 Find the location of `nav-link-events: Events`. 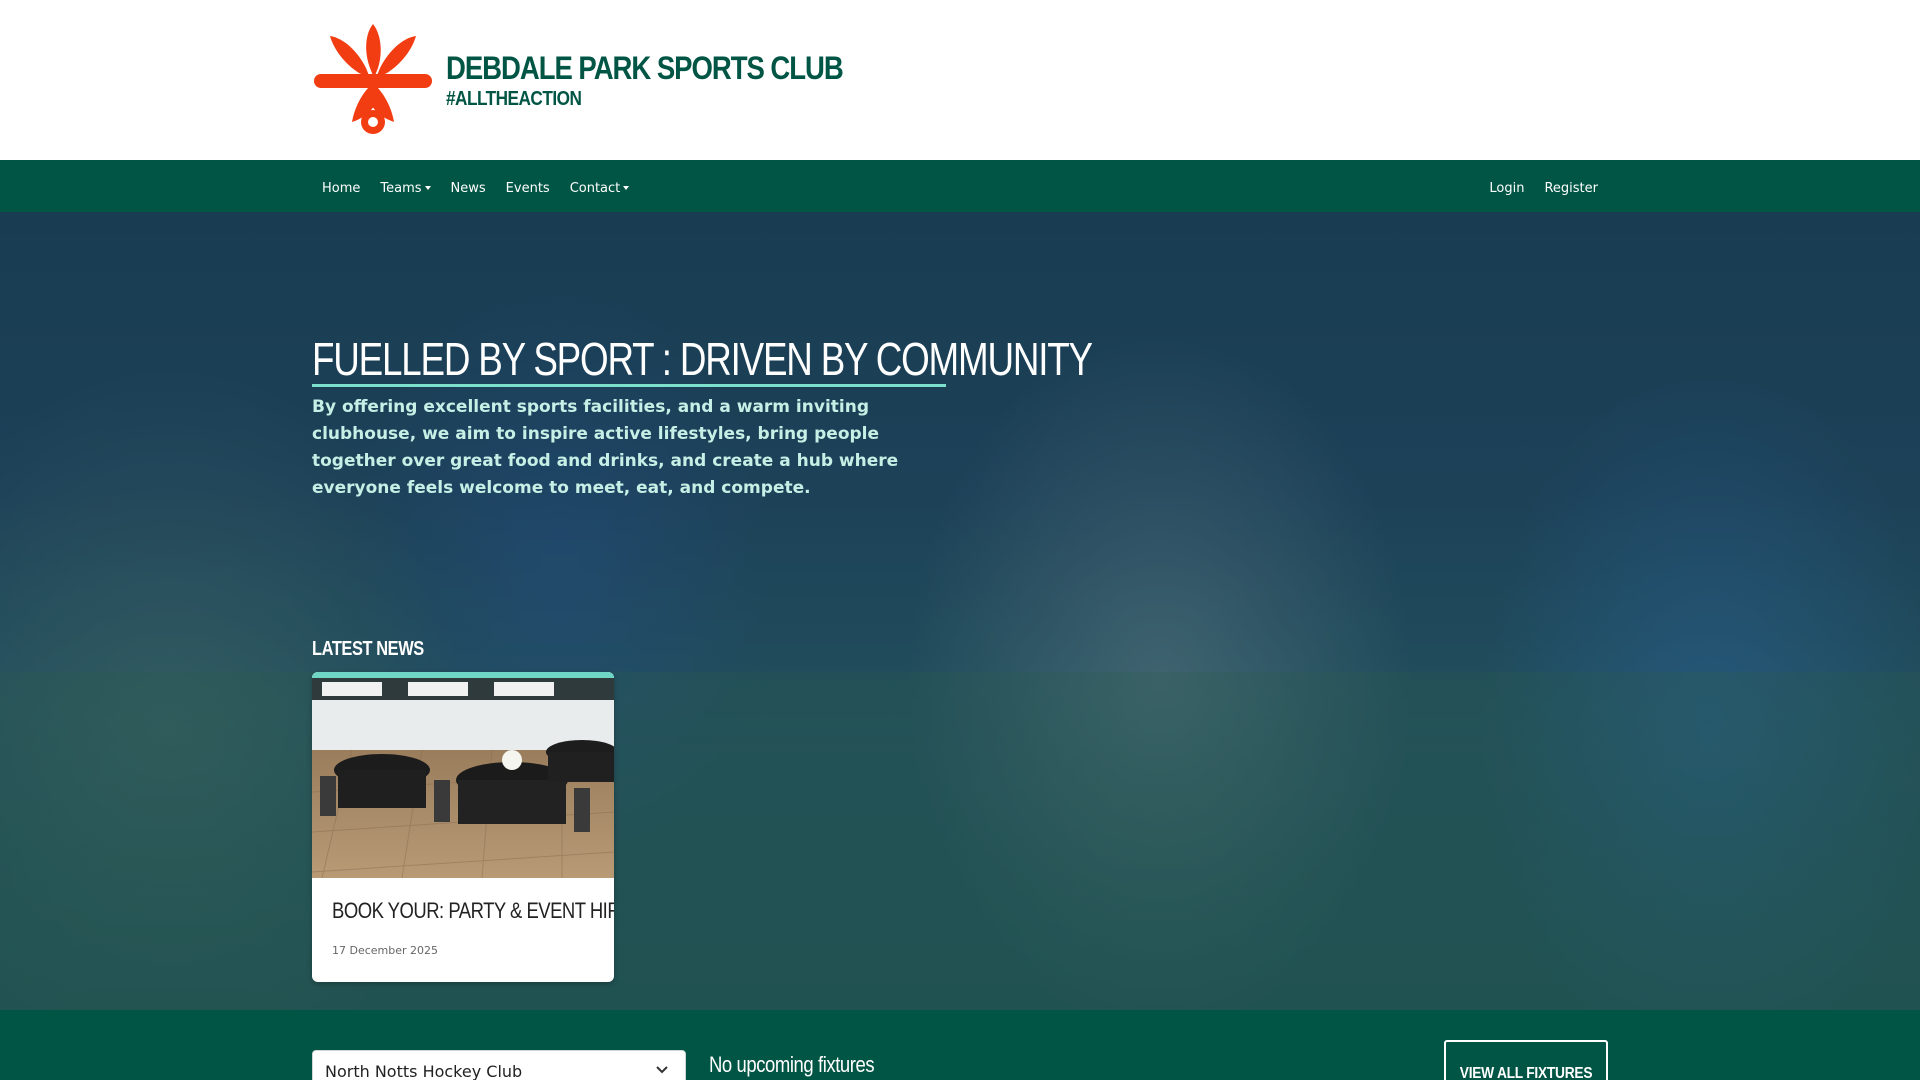

nav-link-events: Events is located at coordinates (528, 188).